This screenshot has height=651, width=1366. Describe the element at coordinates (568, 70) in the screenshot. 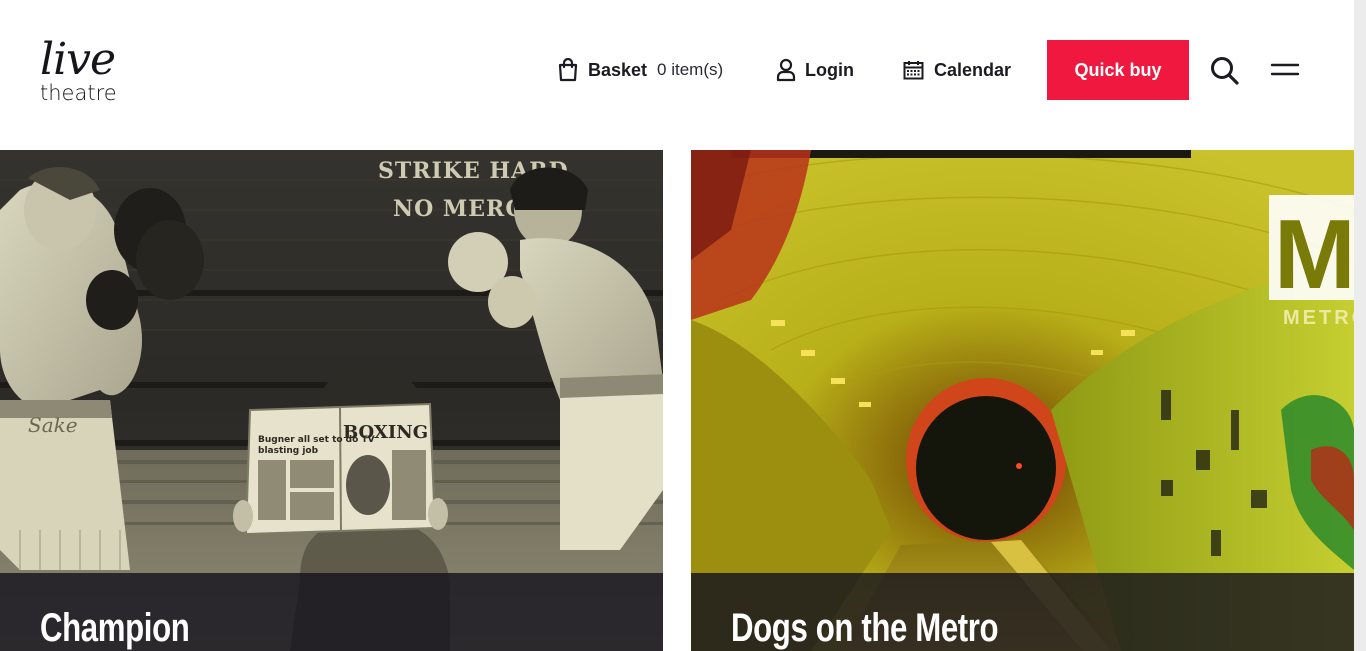

I see `shopping-bag-icon` at that location.